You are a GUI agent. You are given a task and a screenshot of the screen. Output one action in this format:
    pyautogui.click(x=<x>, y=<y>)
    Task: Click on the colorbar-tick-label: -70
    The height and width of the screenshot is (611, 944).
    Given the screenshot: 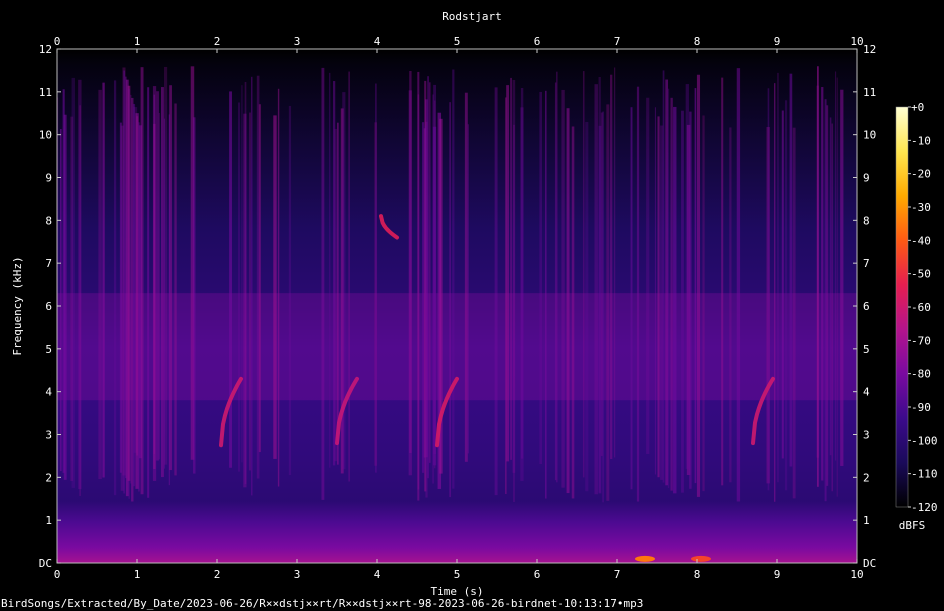 What is the action you would take?
    pyautogui.click(x=921, y=340)
    